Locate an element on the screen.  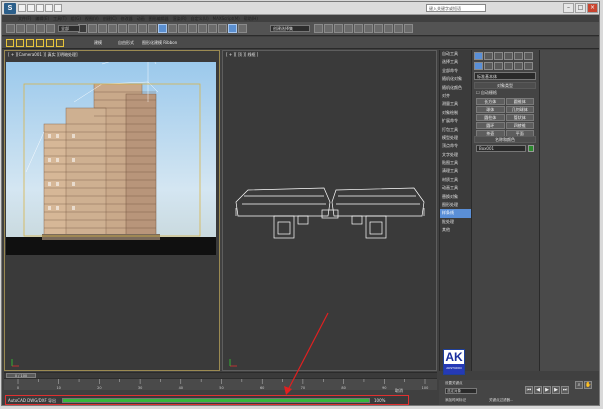
command-list-item: 扩展命令 is located at coordinates (455, 121).